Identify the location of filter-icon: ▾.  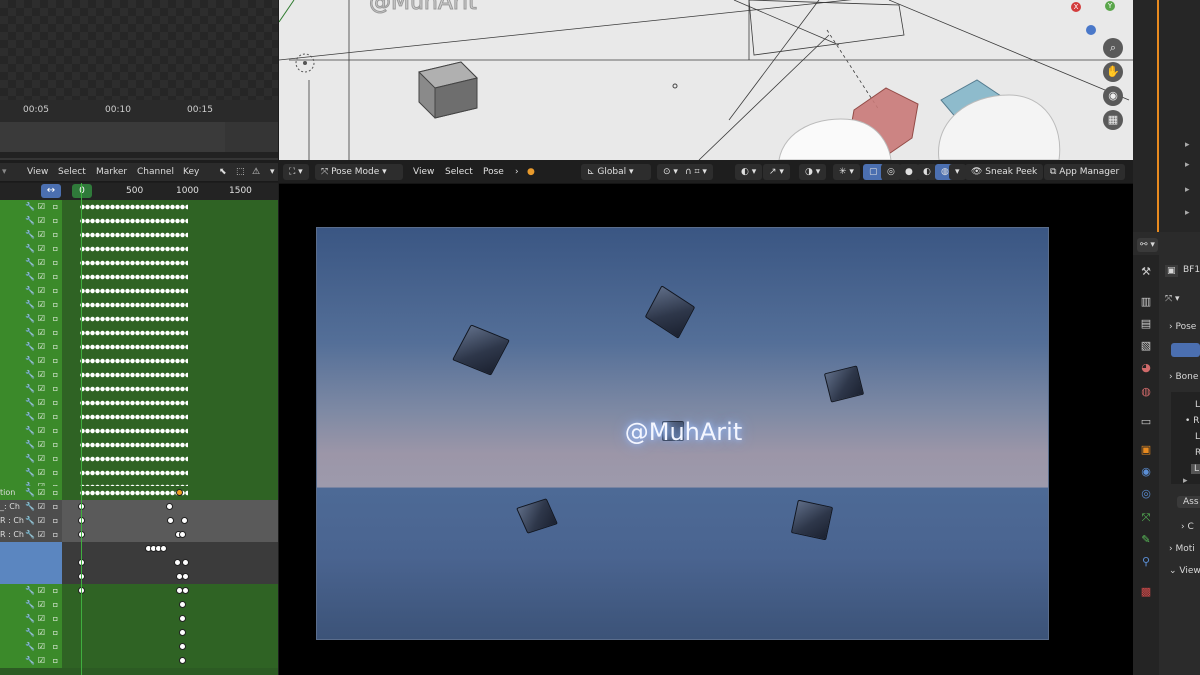
(272, 172).